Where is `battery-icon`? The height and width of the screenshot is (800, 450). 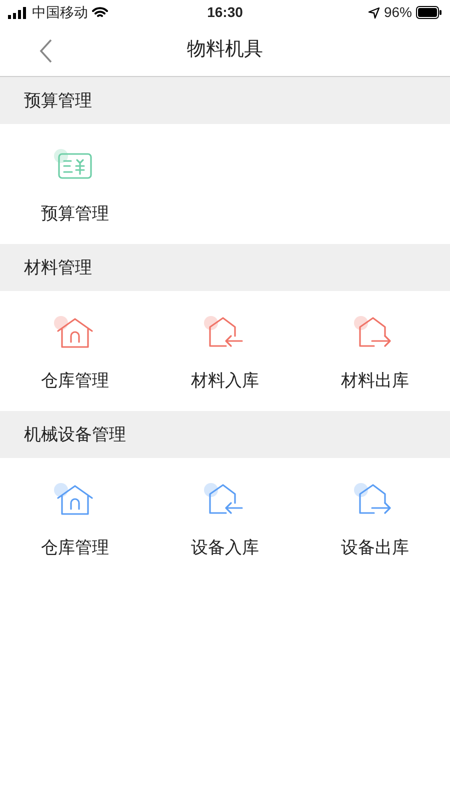 battery-icon is located at coordinates (429, 12).